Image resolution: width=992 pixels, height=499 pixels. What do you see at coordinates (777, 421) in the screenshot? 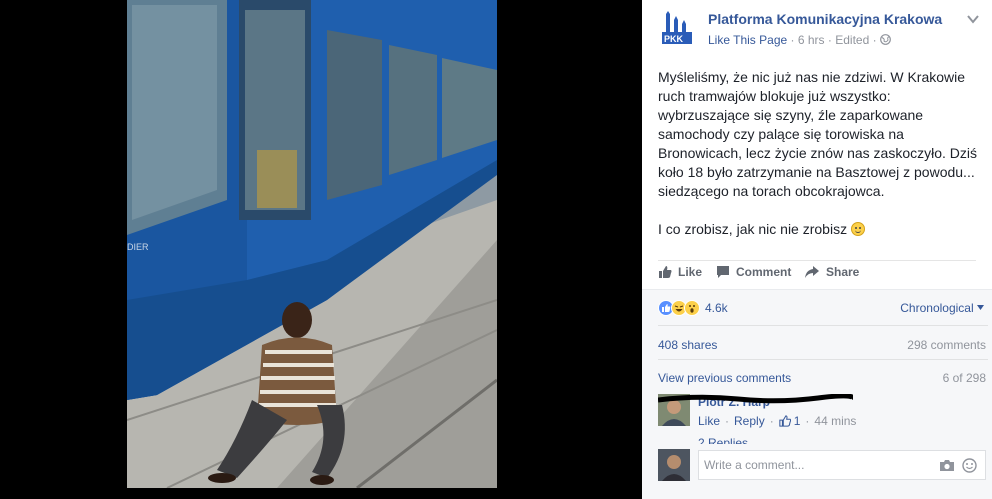
I see `comment-actions: Like · Reply · 1 · 44 mins` at bounding box center [777, 421].